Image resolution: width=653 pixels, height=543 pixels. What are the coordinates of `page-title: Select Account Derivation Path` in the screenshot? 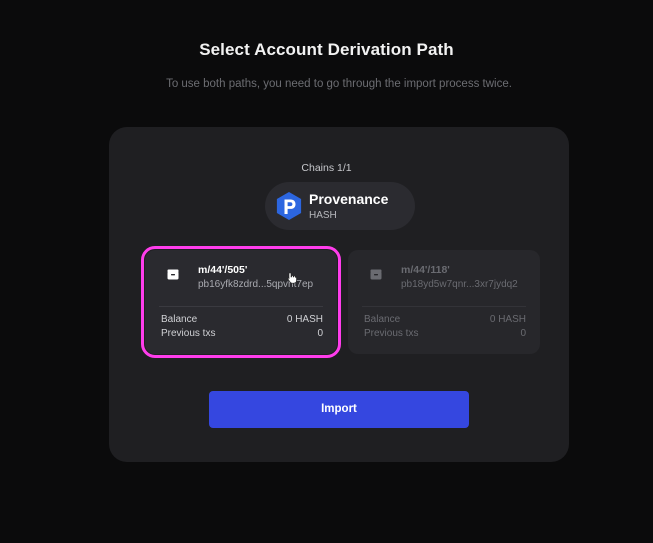 It's located at (326, 49).